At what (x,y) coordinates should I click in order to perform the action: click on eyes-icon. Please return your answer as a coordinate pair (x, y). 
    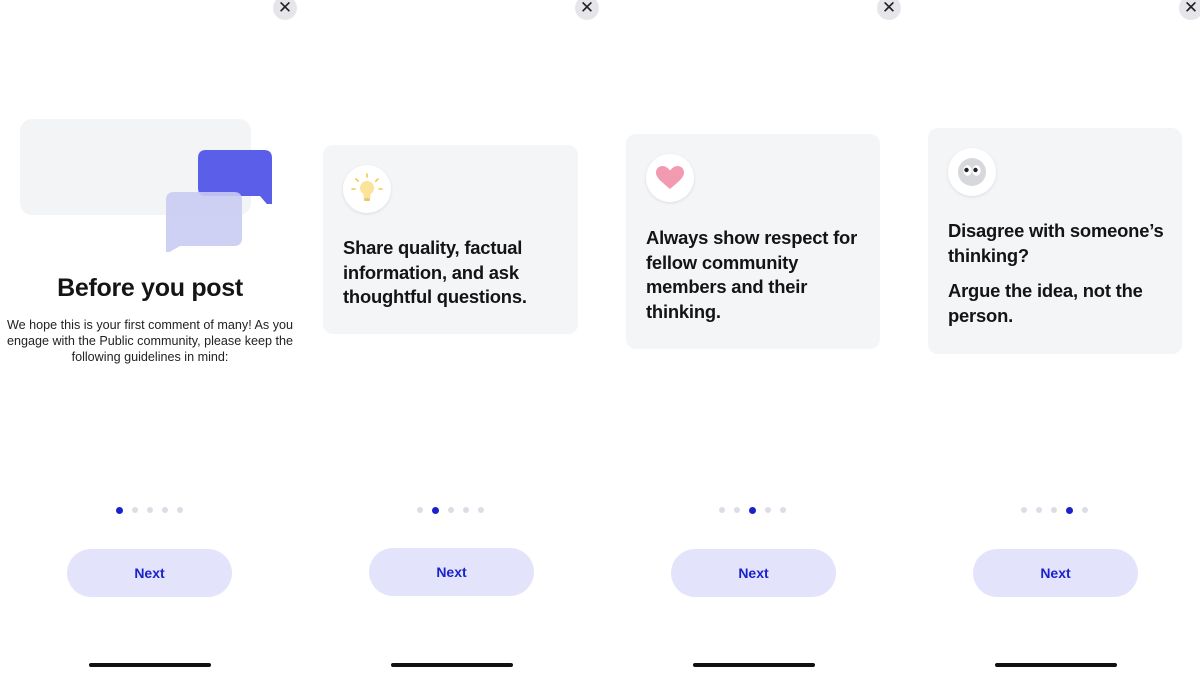
    Looking at the image, I should click on (972, 172).